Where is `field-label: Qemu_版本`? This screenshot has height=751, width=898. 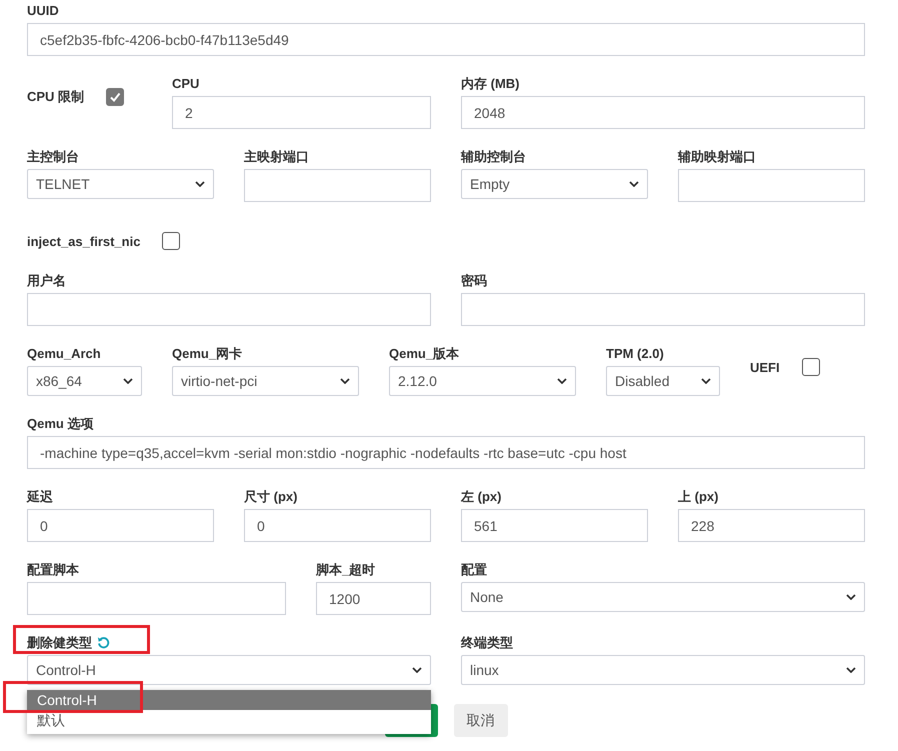 field-label: Qemu_版本 is located at coordinates (424, 353).